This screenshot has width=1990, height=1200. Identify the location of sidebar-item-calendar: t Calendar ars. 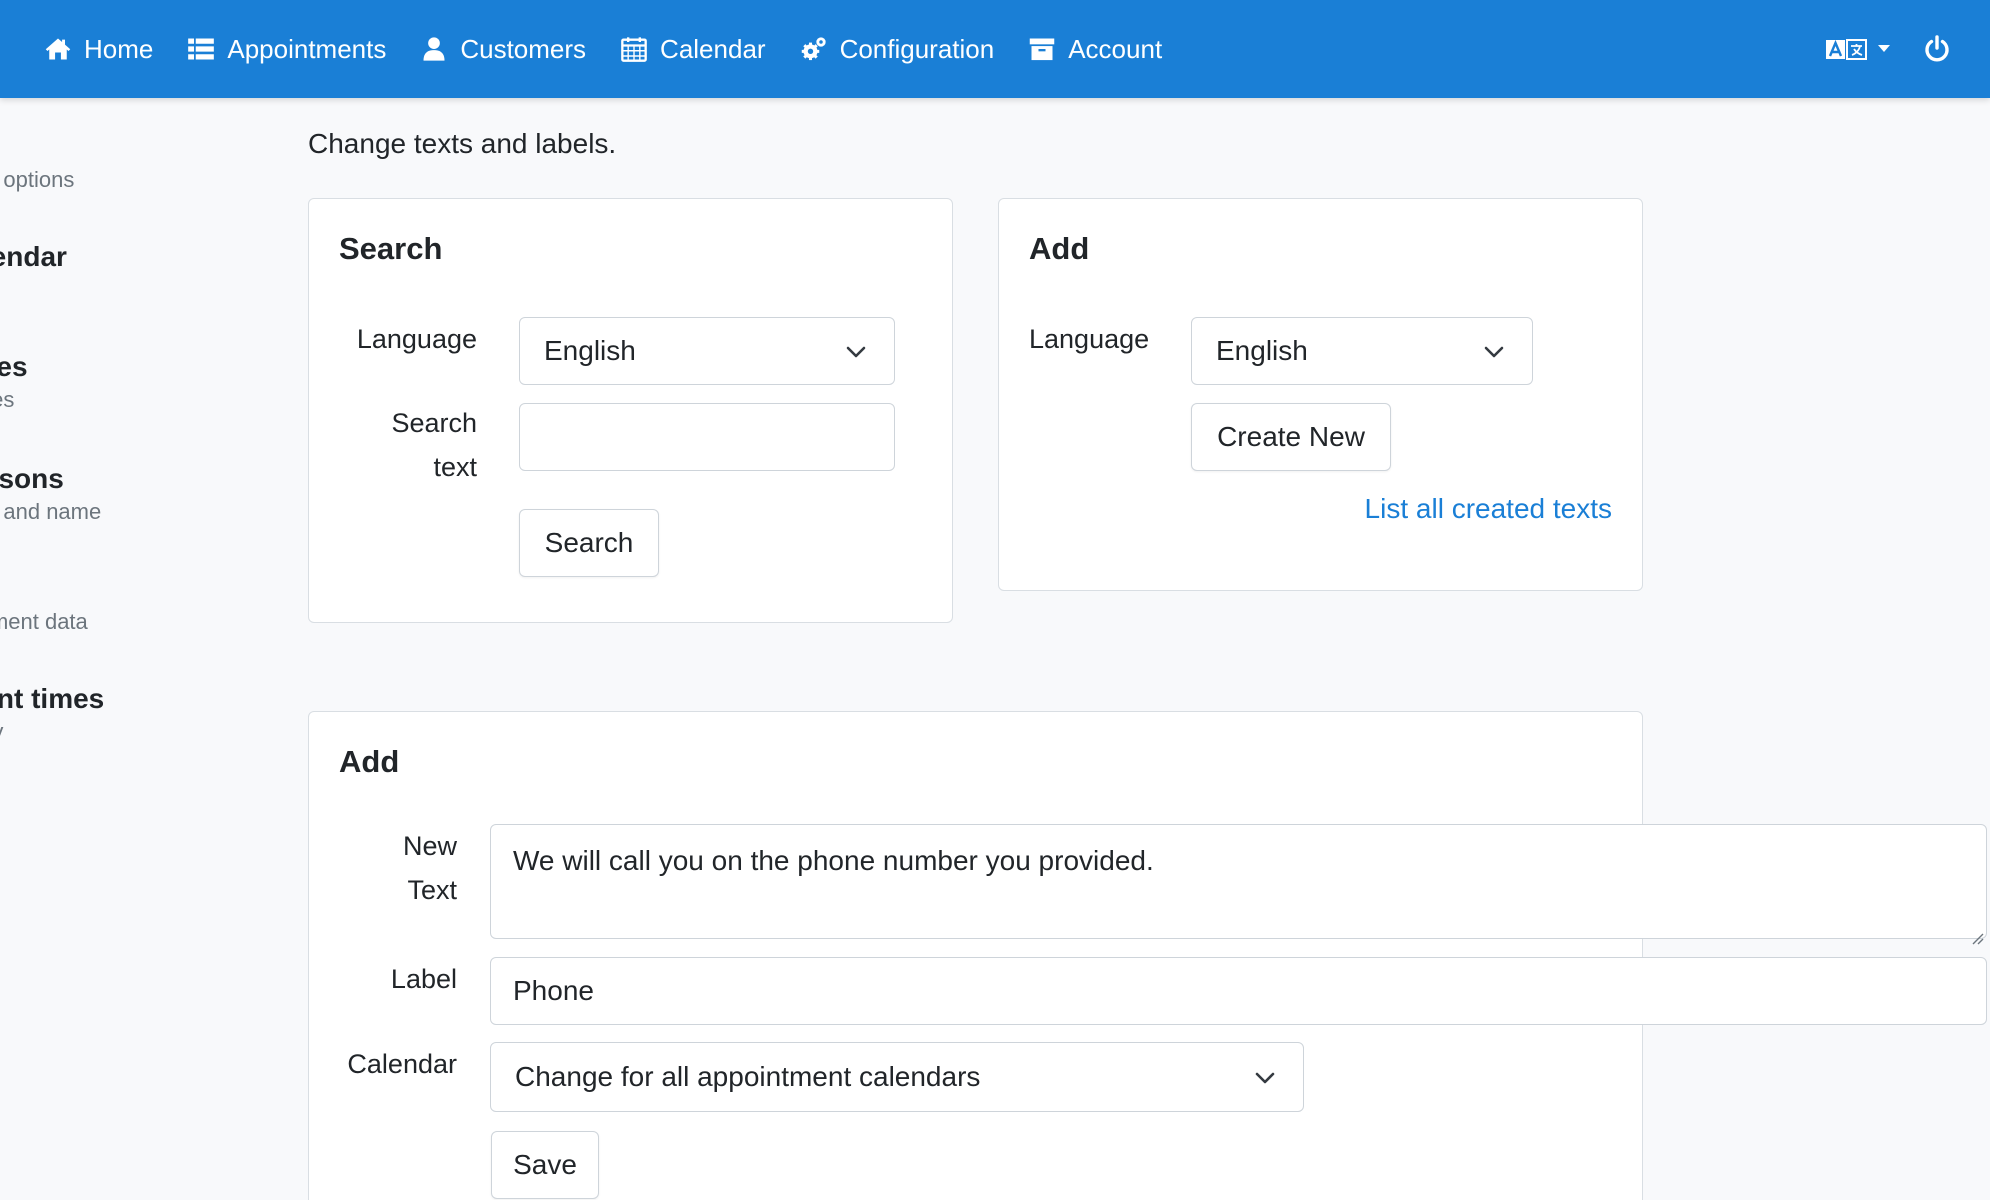
(125, 272).